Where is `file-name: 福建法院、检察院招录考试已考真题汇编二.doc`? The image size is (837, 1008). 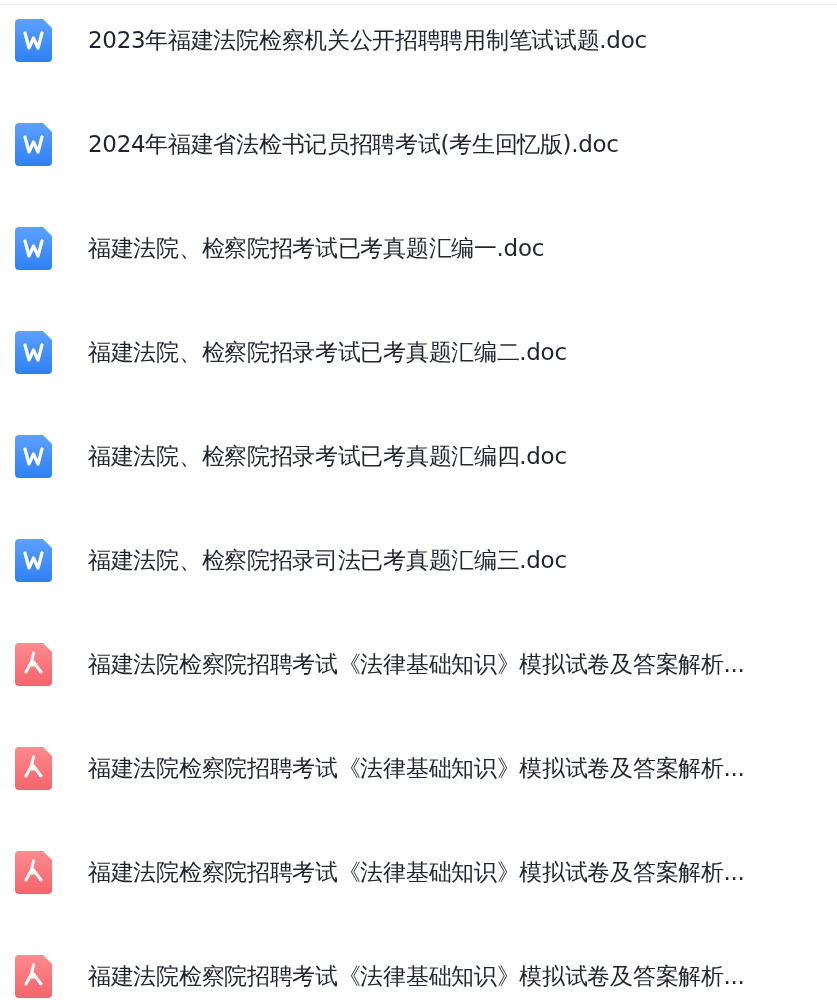
file-name: 福建法院、检察院招录考试已考真题汇编二.doc is located at coordinates (327, 352).